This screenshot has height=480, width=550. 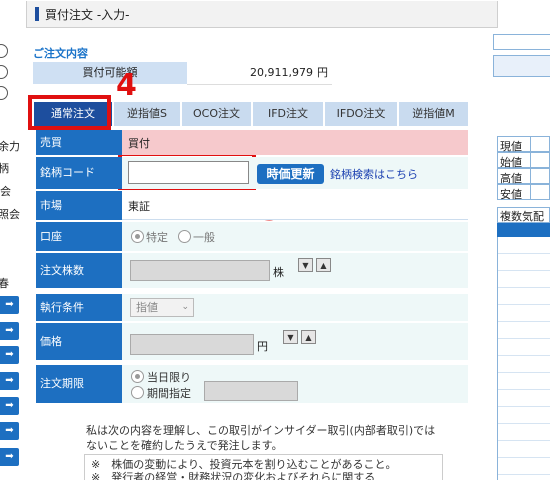 I want to click on account-ippan-radio, so click(x=184, y=236).